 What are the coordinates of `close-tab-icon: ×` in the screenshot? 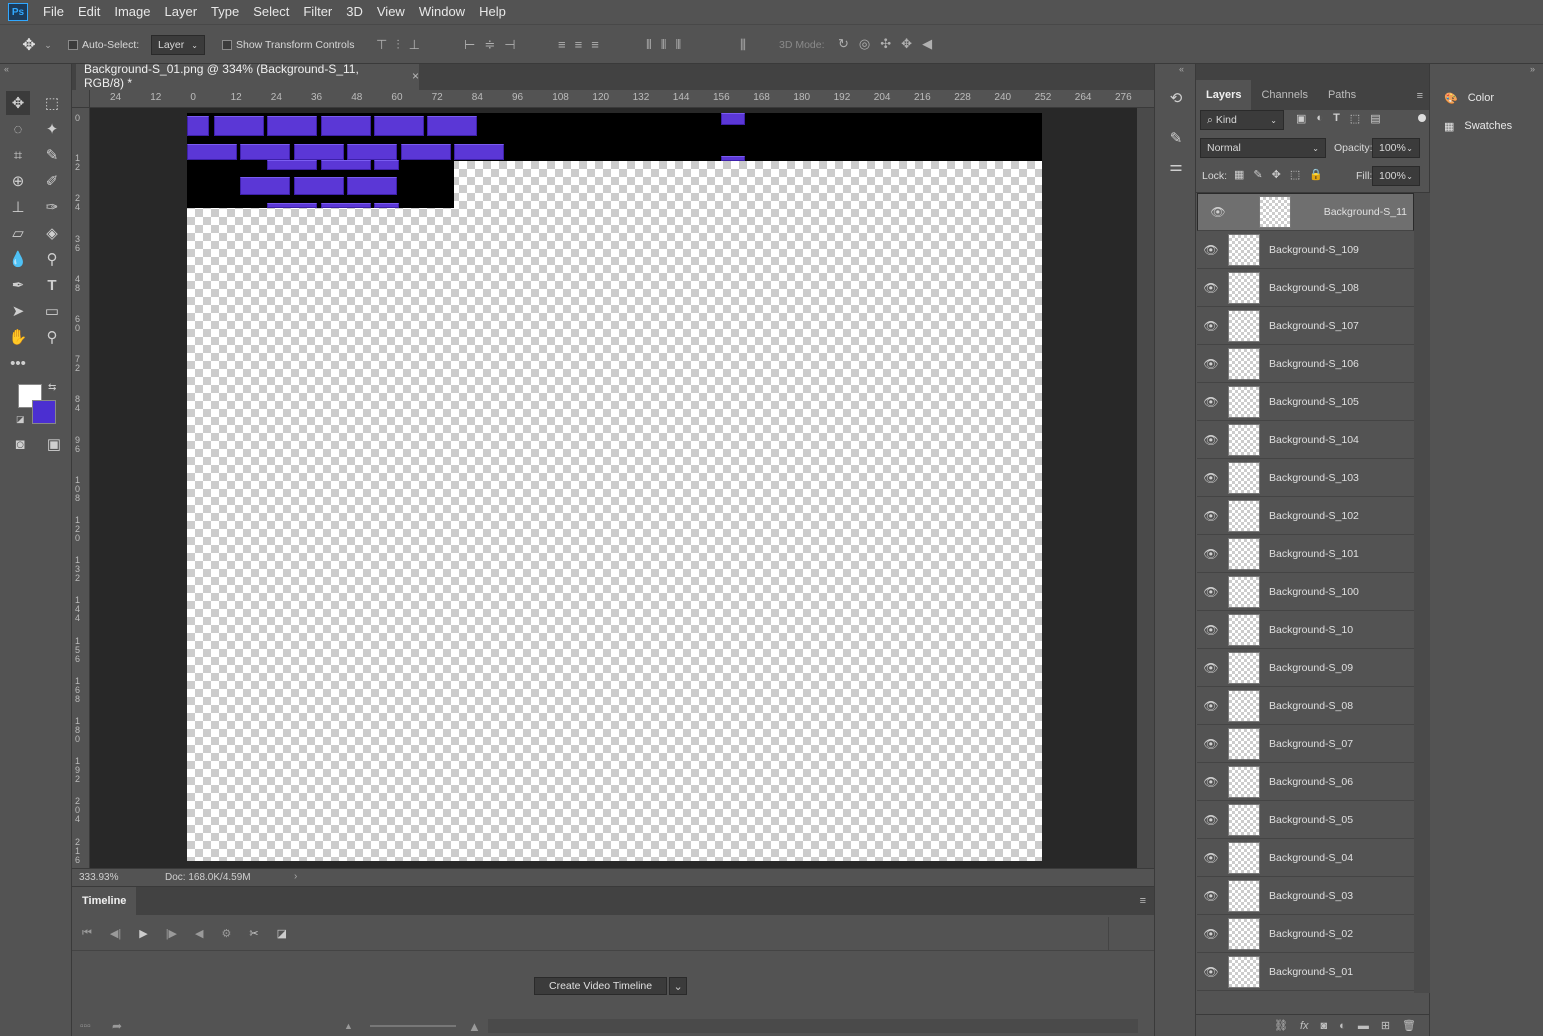 It's located at (415, 76).